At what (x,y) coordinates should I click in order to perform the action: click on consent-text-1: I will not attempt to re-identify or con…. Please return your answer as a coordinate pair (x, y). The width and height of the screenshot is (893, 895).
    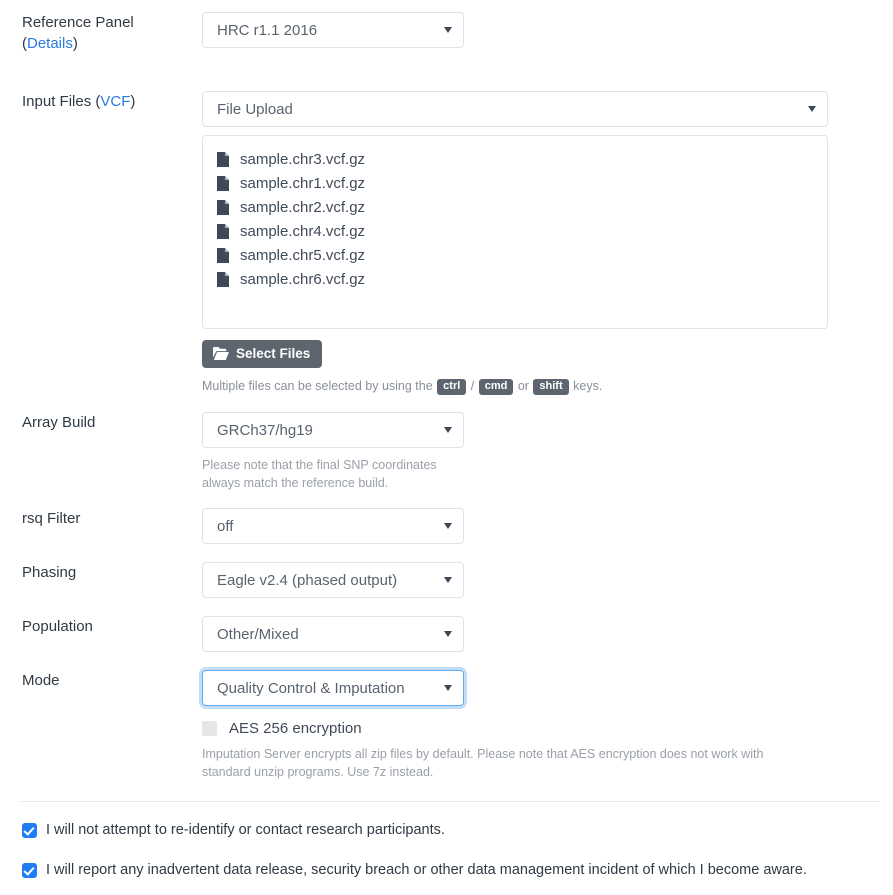
    Looking at the image, I should click on (245, 830).